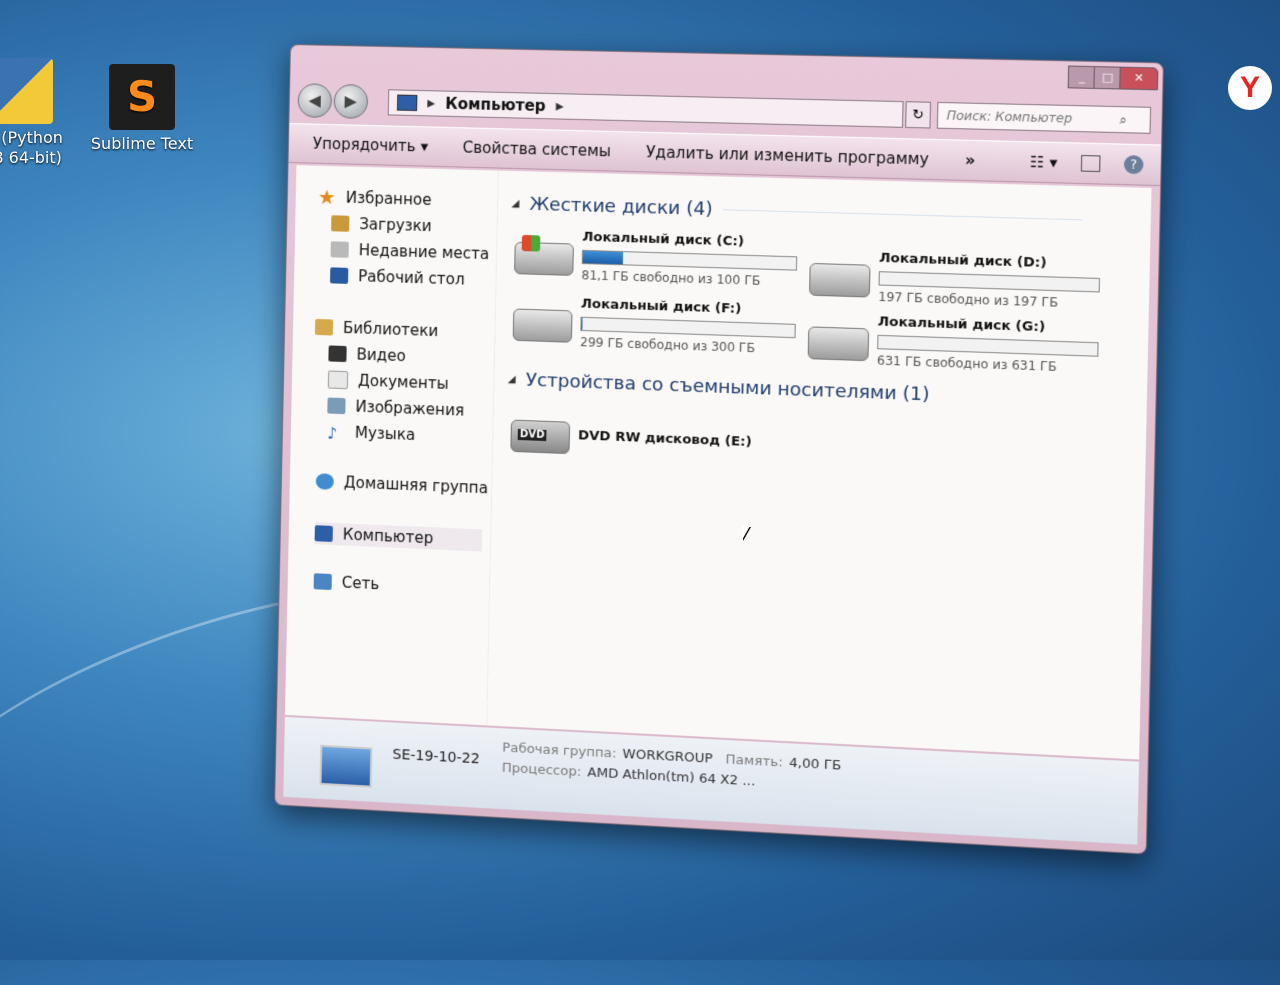  I want to click on nav-label: Загрузки, so click(395, 225).